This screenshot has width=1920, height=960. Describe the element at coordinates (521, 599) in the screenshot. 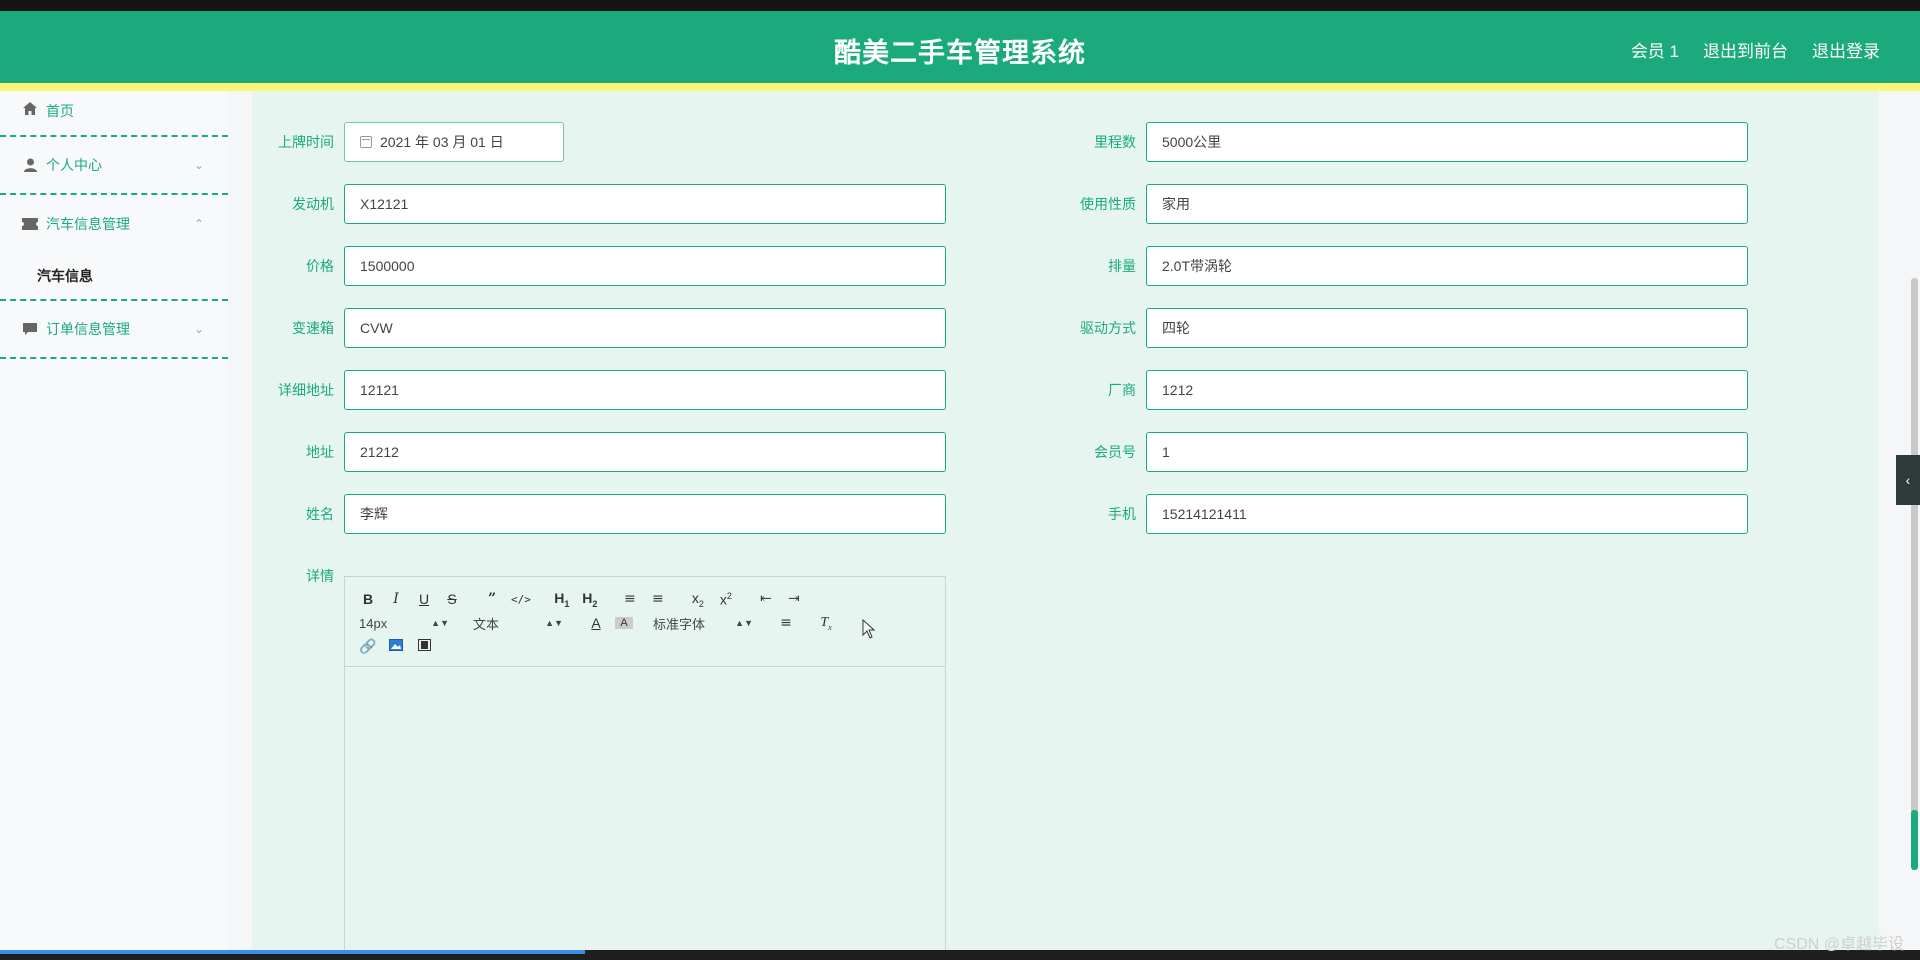

I see `code-icon: </>` at that location.